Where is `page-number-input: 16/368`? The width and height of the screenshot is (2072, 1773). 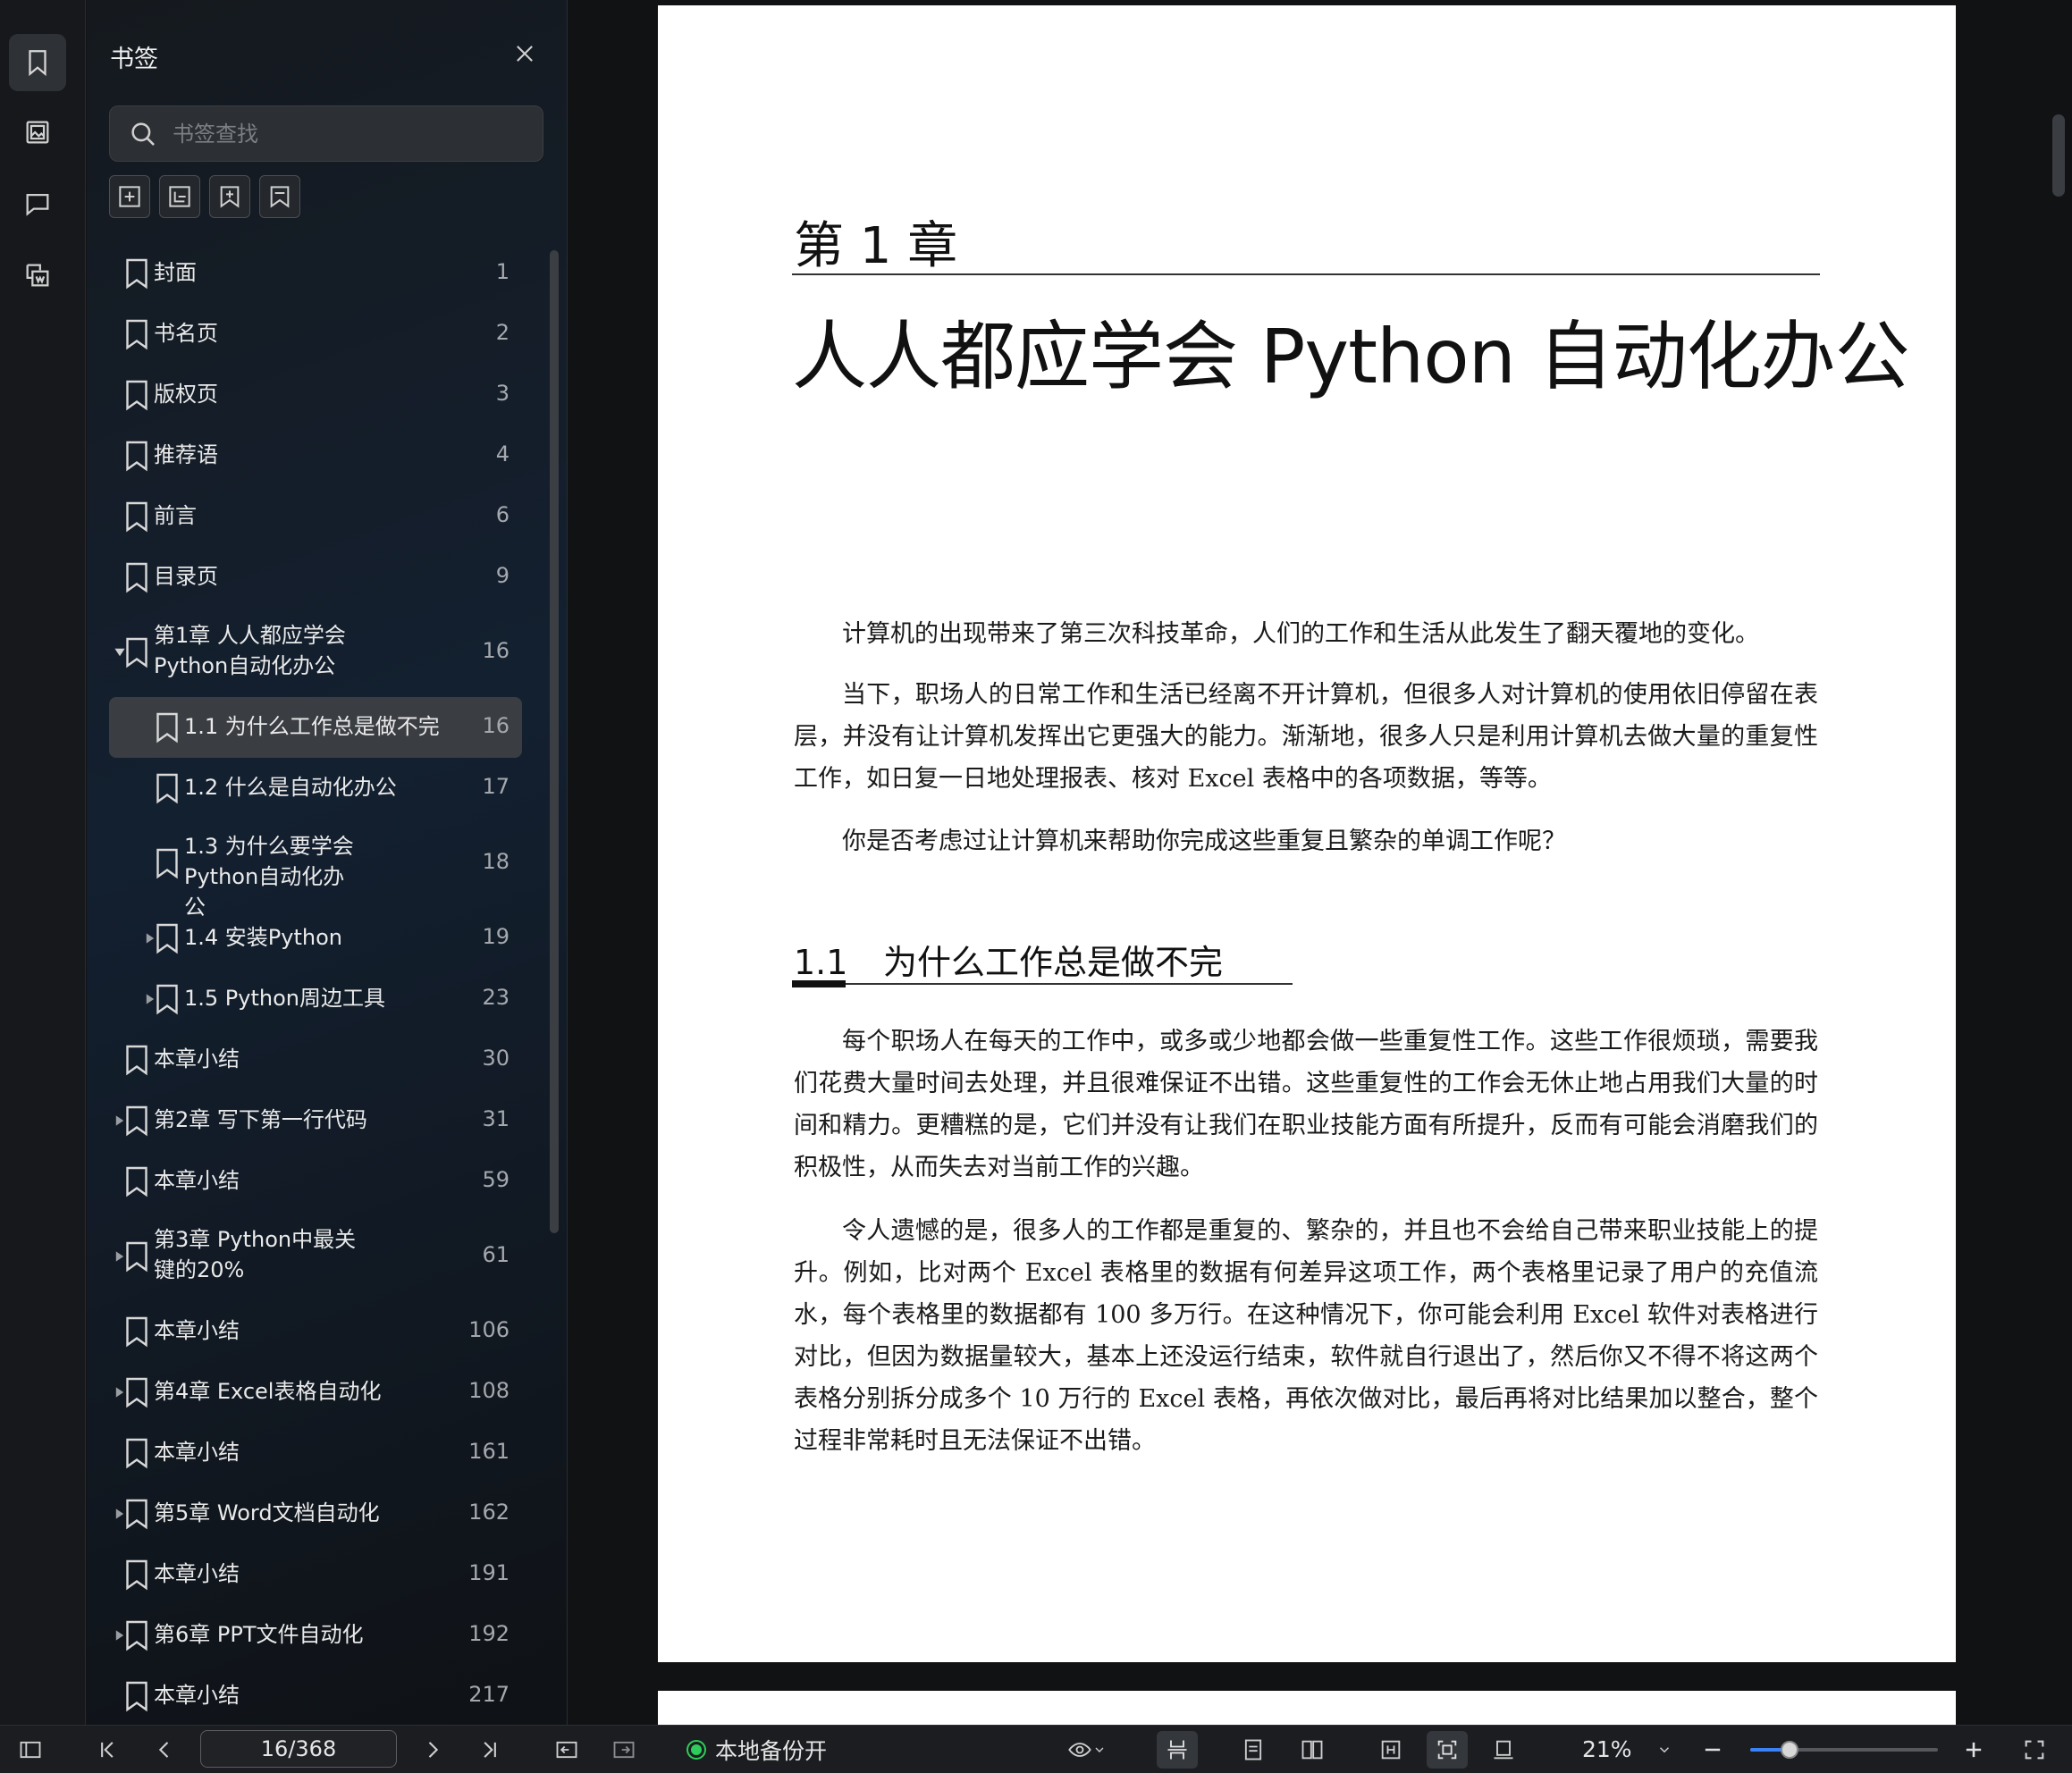 page-number-input: 16/368 is located at coordinates (299, 1749).